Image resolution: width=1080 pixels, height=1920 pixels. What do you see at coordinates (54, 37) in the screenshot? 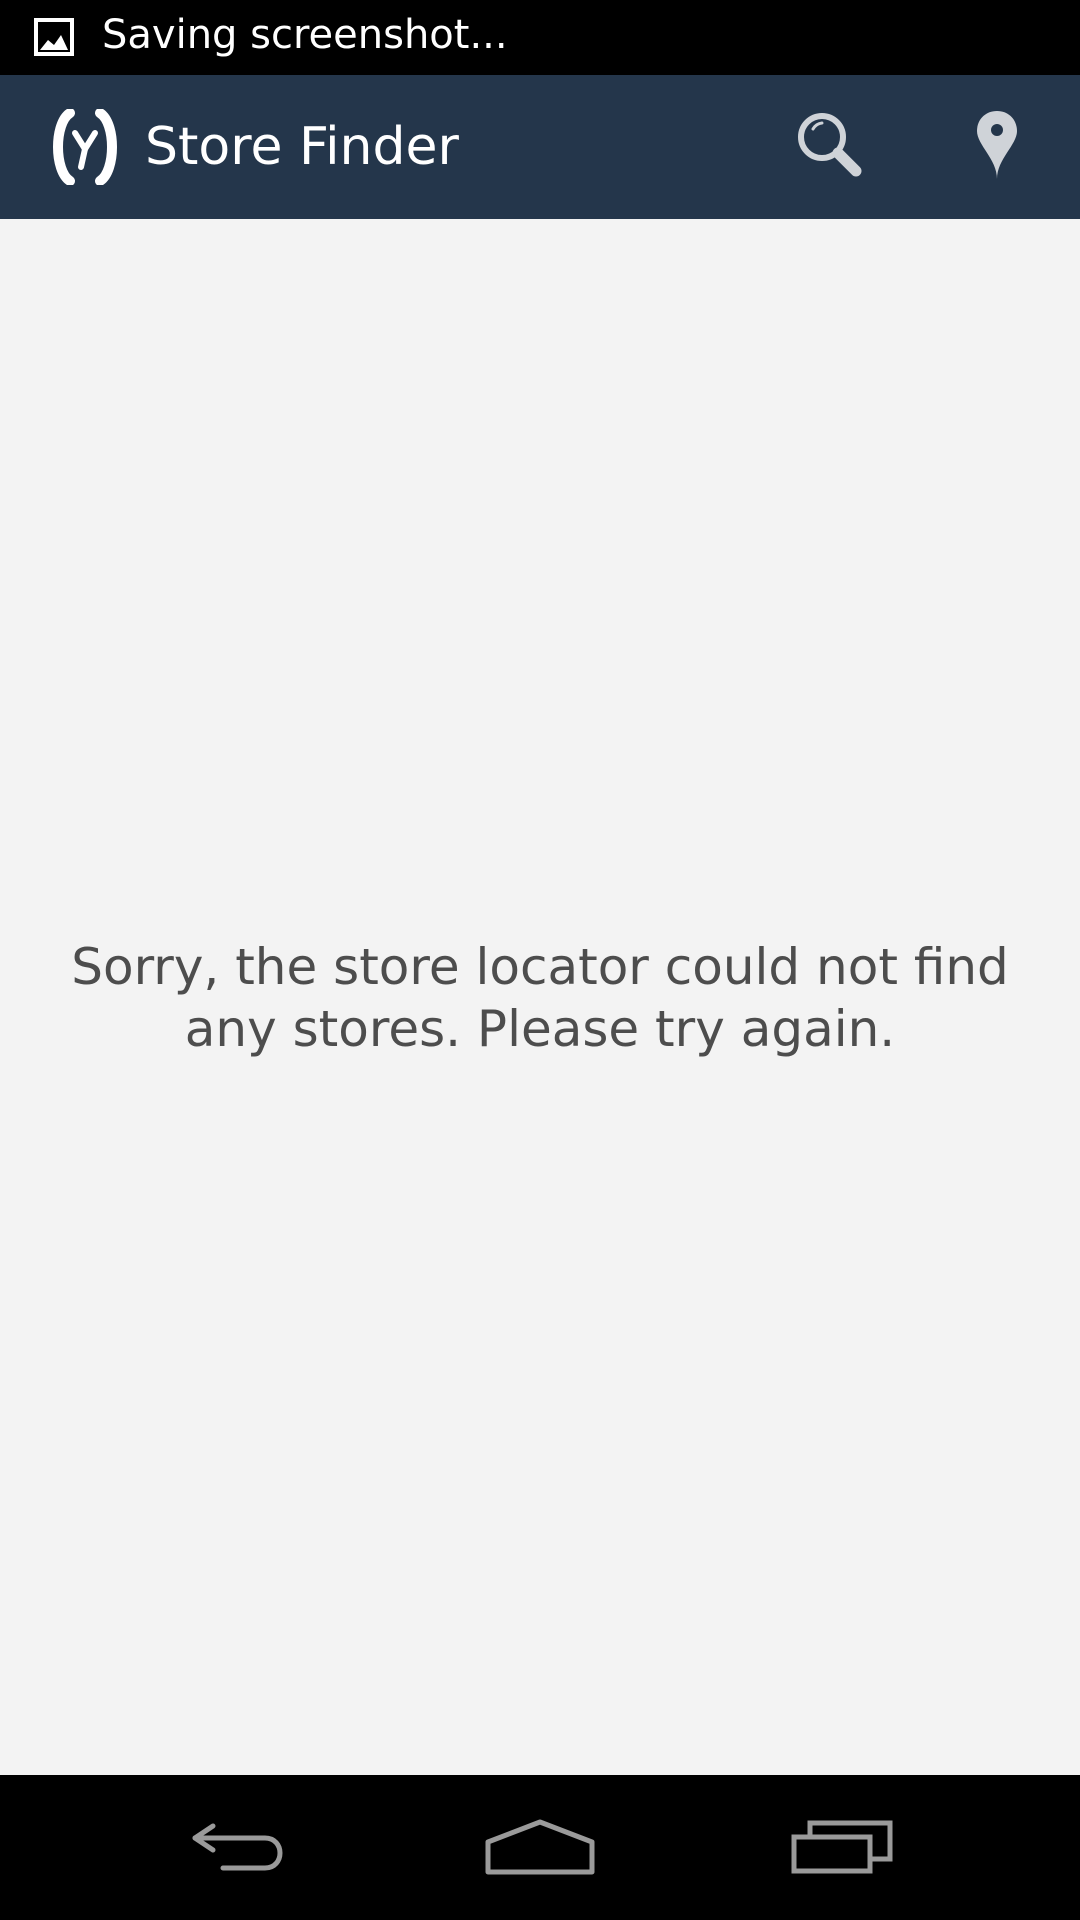
I see `image-icon` at bounding box center [54, 37].